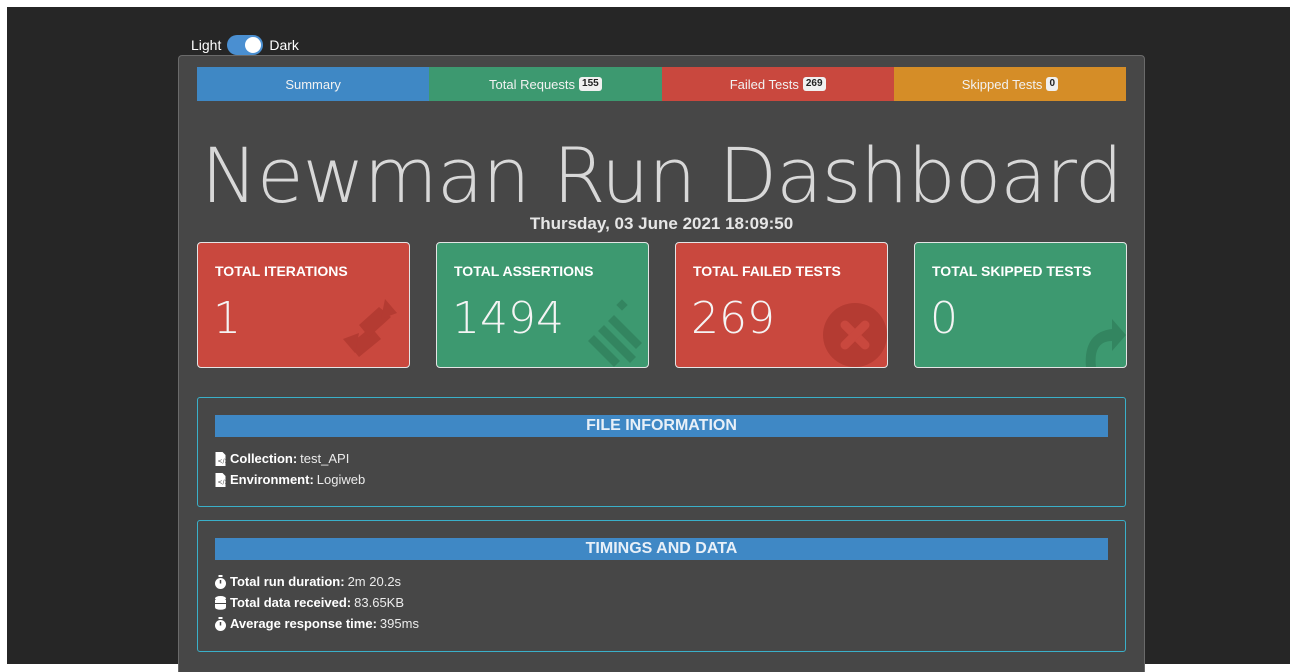  I want to click on tab-skipped-tests: Skipped Tests 0, so click(1009, 84).